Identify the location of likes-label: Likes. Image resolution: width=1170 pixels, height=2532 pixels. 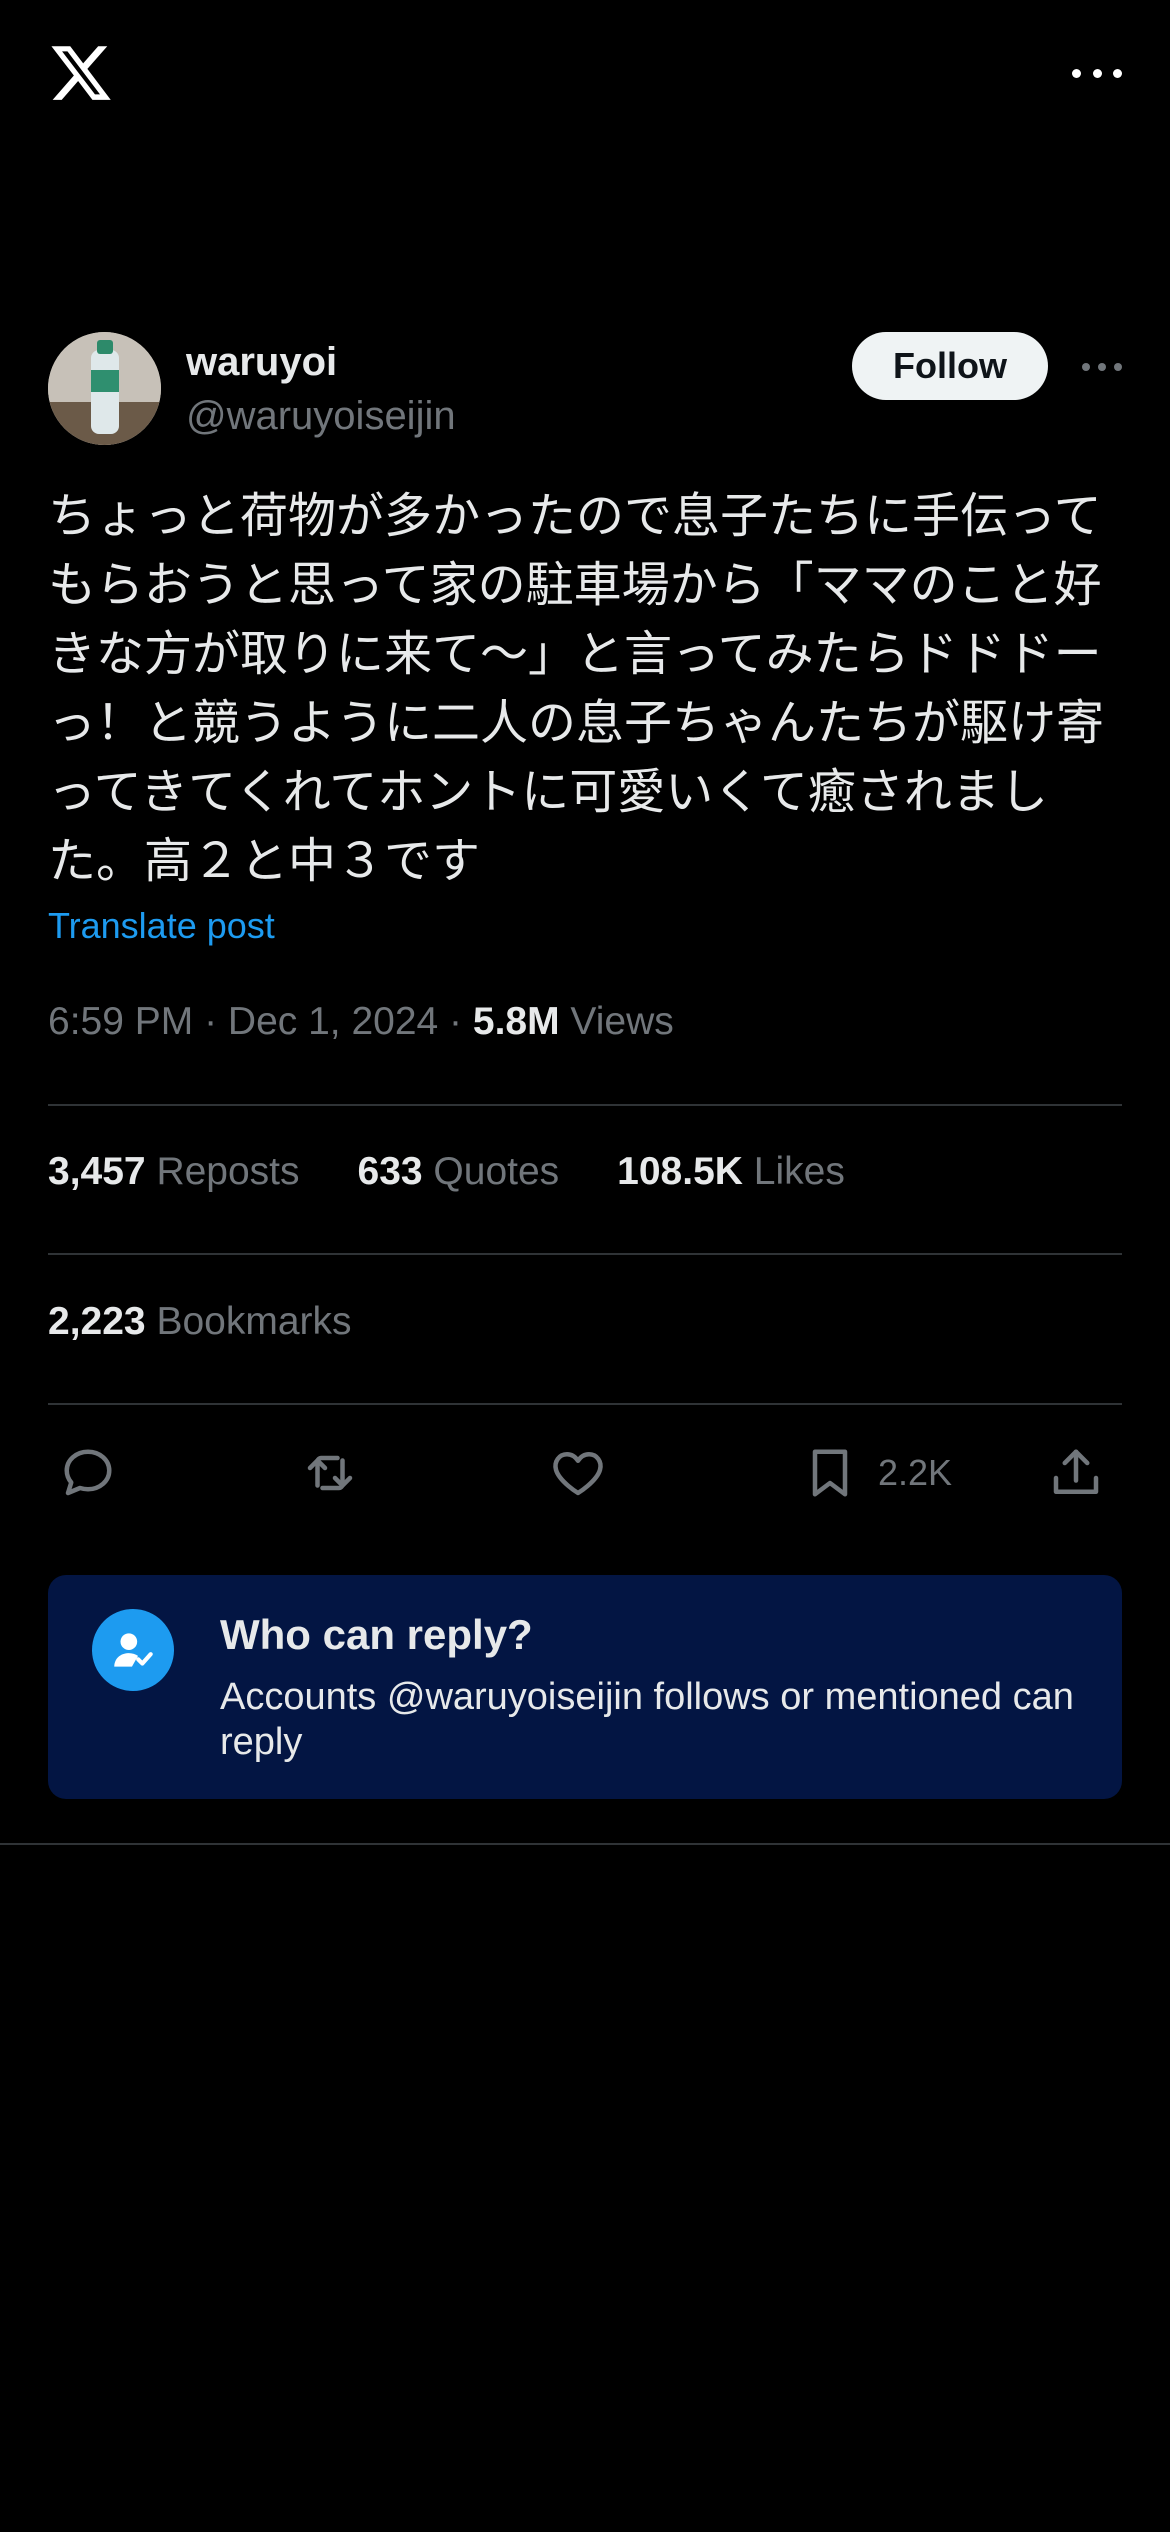
(793, 1171).